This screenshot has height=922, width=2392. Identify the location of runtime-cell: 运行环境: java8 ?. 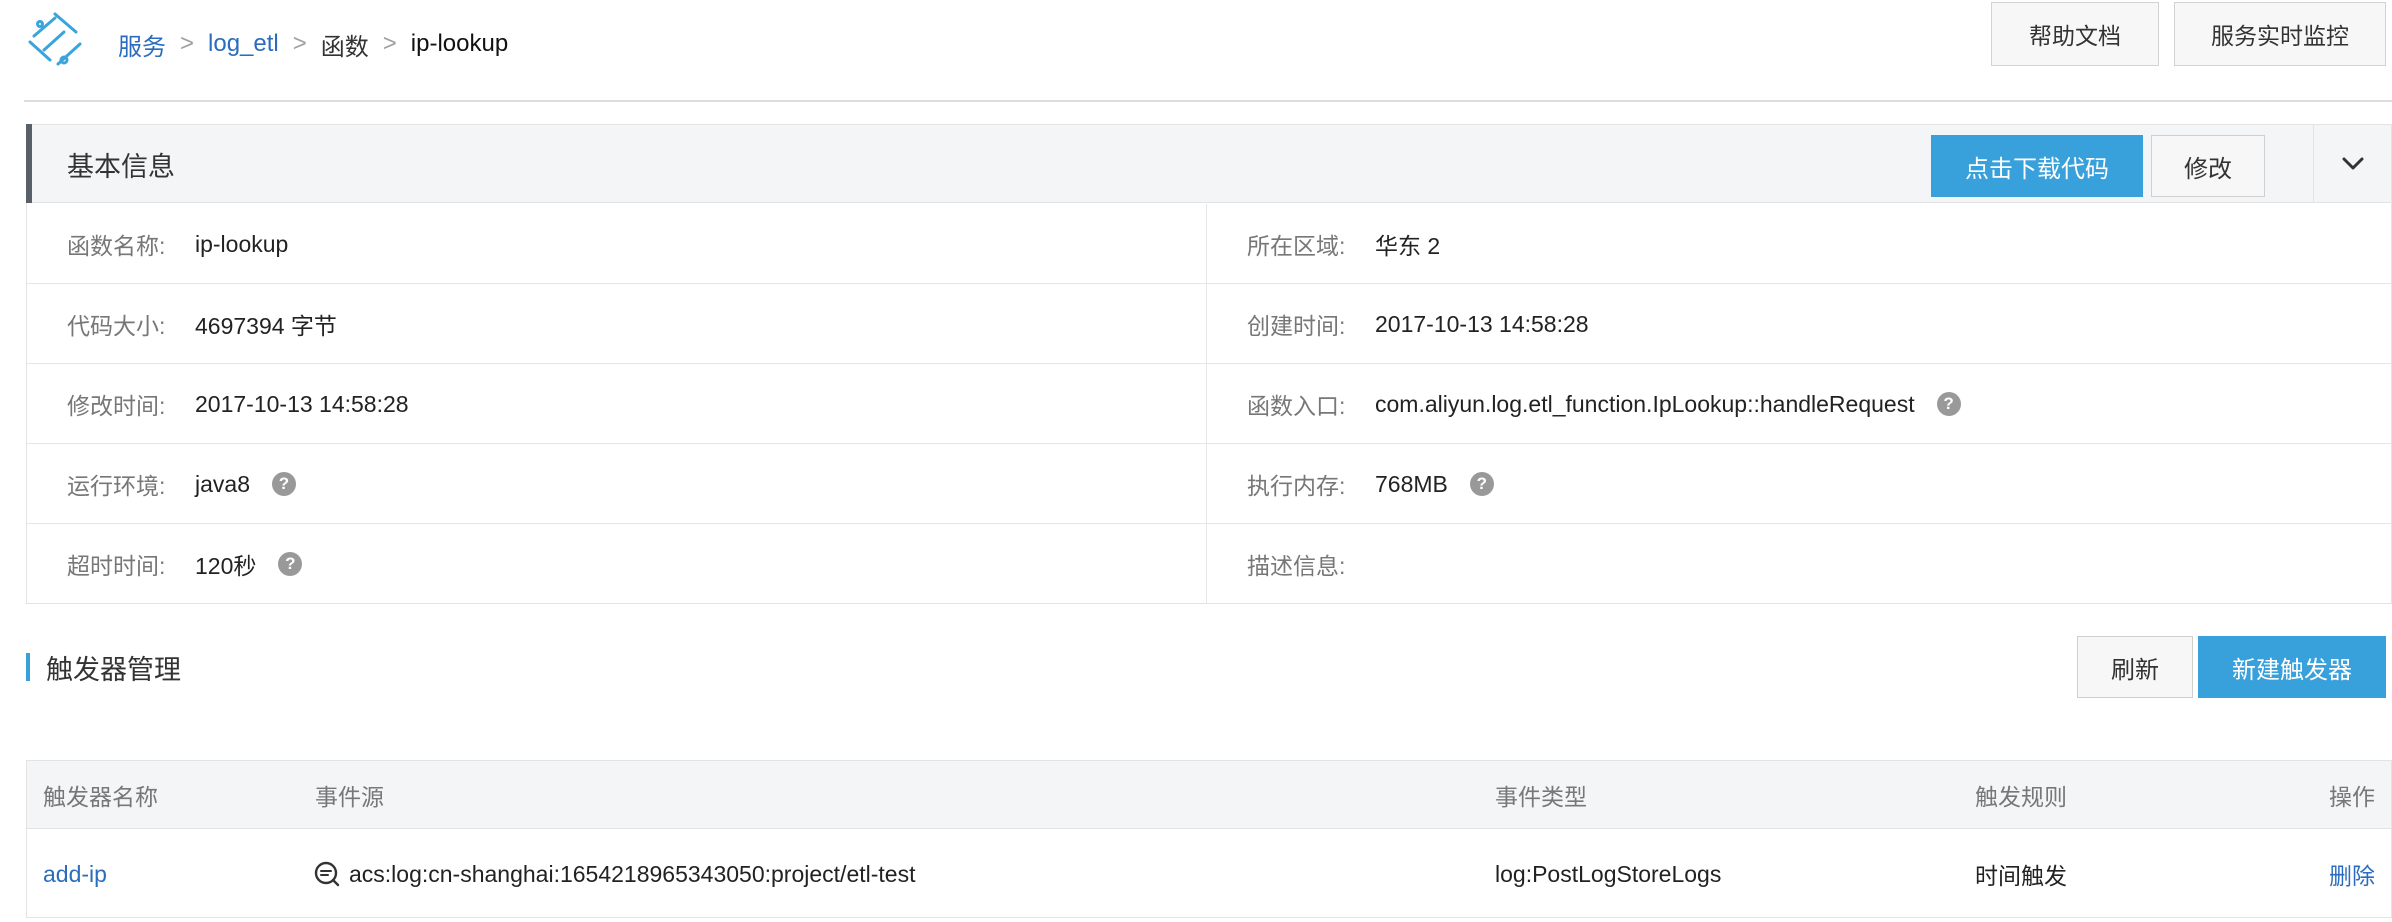
(617, 484).